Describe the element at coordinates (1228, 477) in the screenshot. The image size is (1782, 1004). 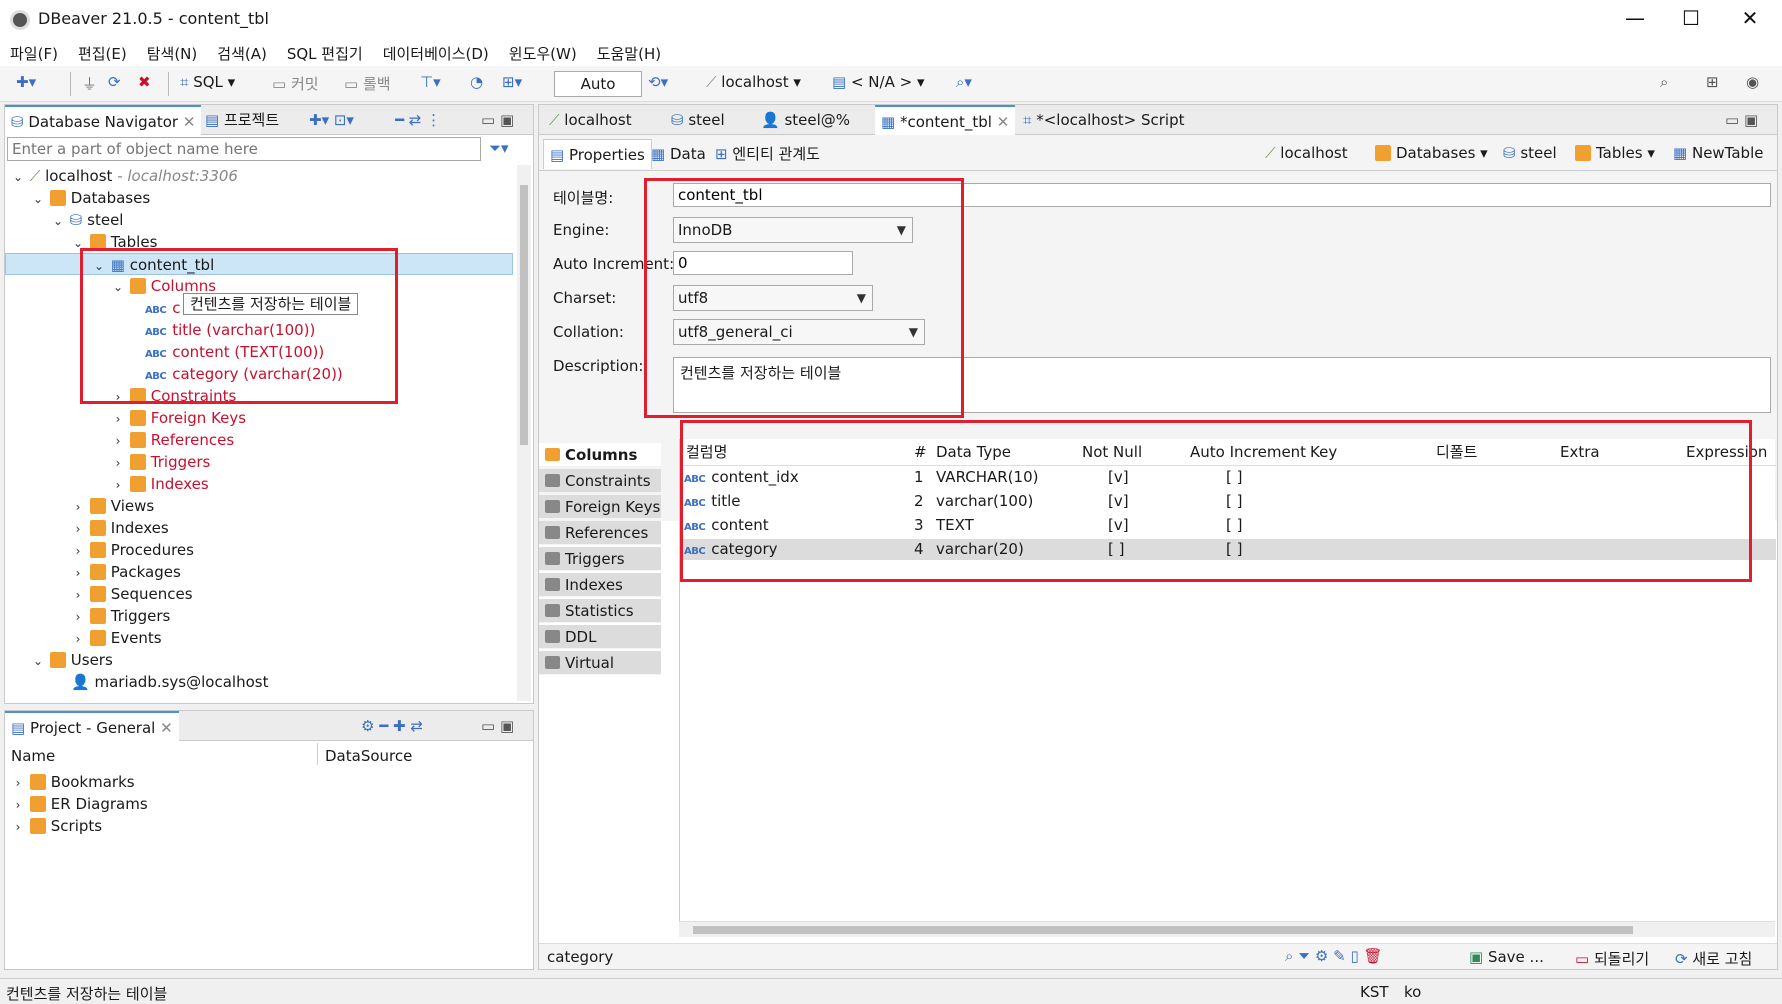
I see `table-row: ABC content_idx 1 VARCHAR(10) [v] [ ]` at that location.